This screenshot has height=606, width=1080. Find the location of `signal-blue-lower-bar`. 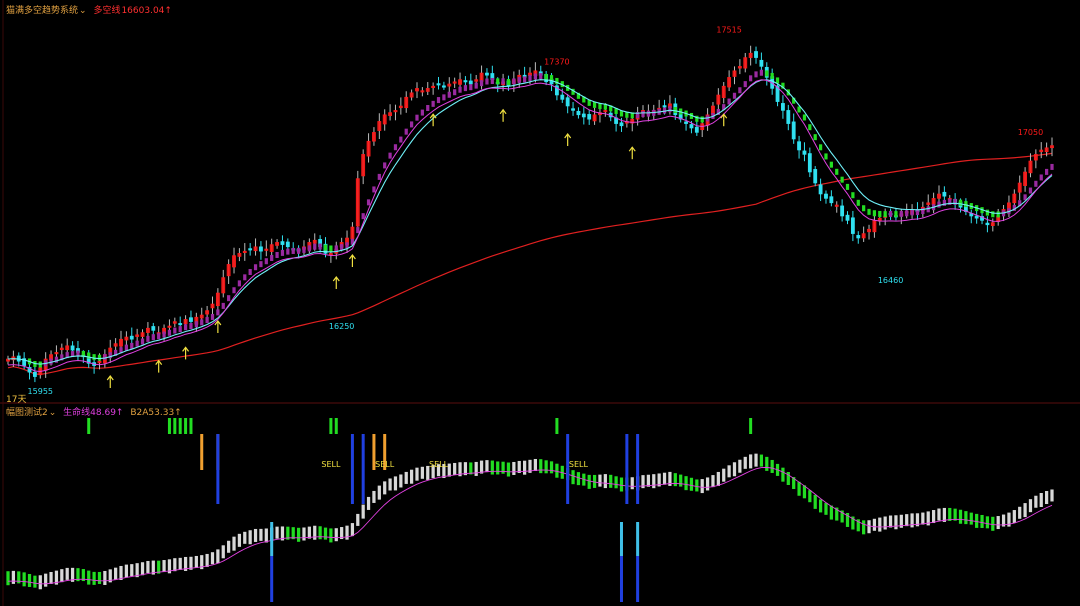

signal-blue-lower-bar is located at coordinates (272, 579).